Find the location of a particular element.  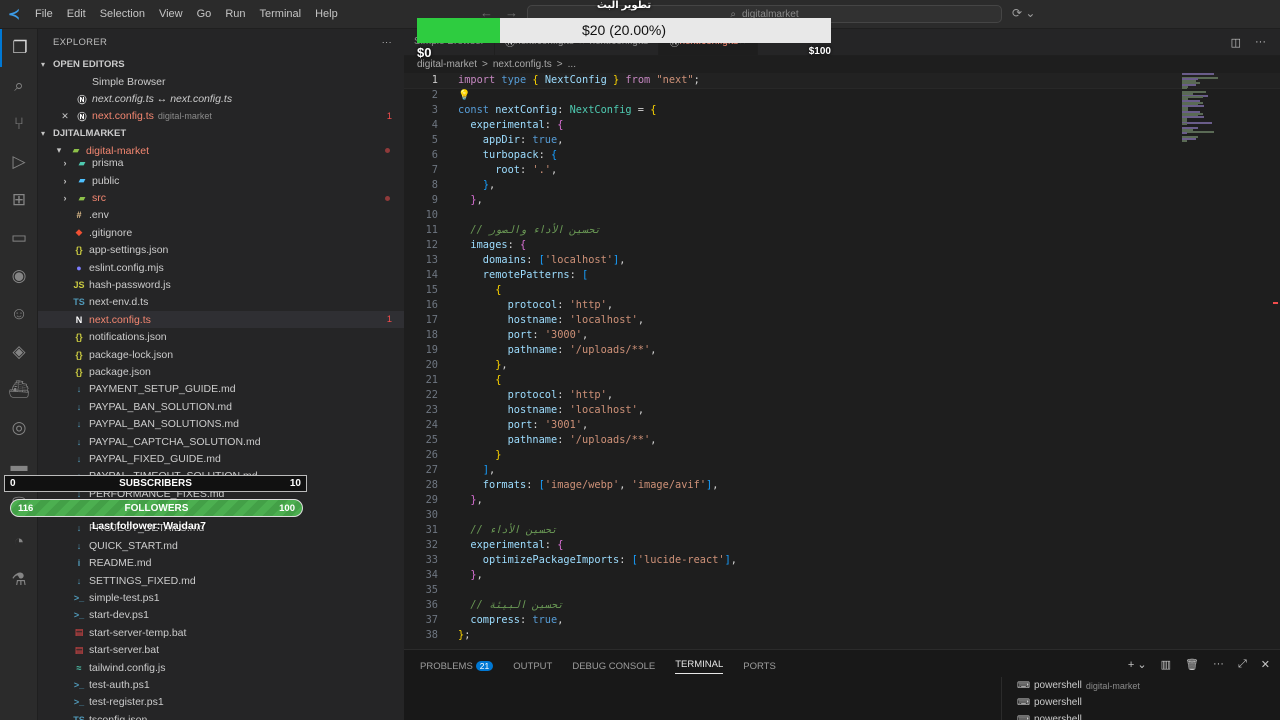

line-number: 32 is located at coordinates (431, 545).